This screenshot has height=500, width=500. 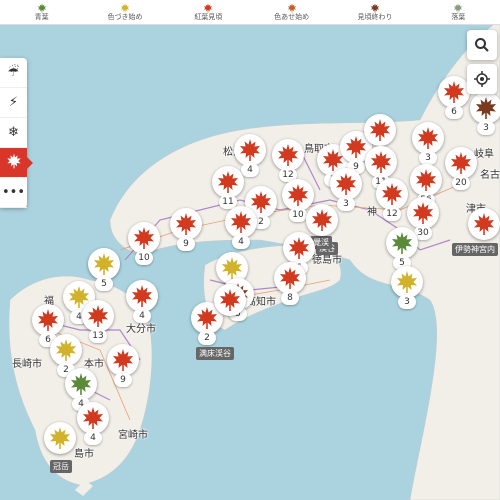 What do you see at coordinates (215, 353) in the screenshot?
I see `spot-label: 满床渓谷` at bounding box center [215, 353].